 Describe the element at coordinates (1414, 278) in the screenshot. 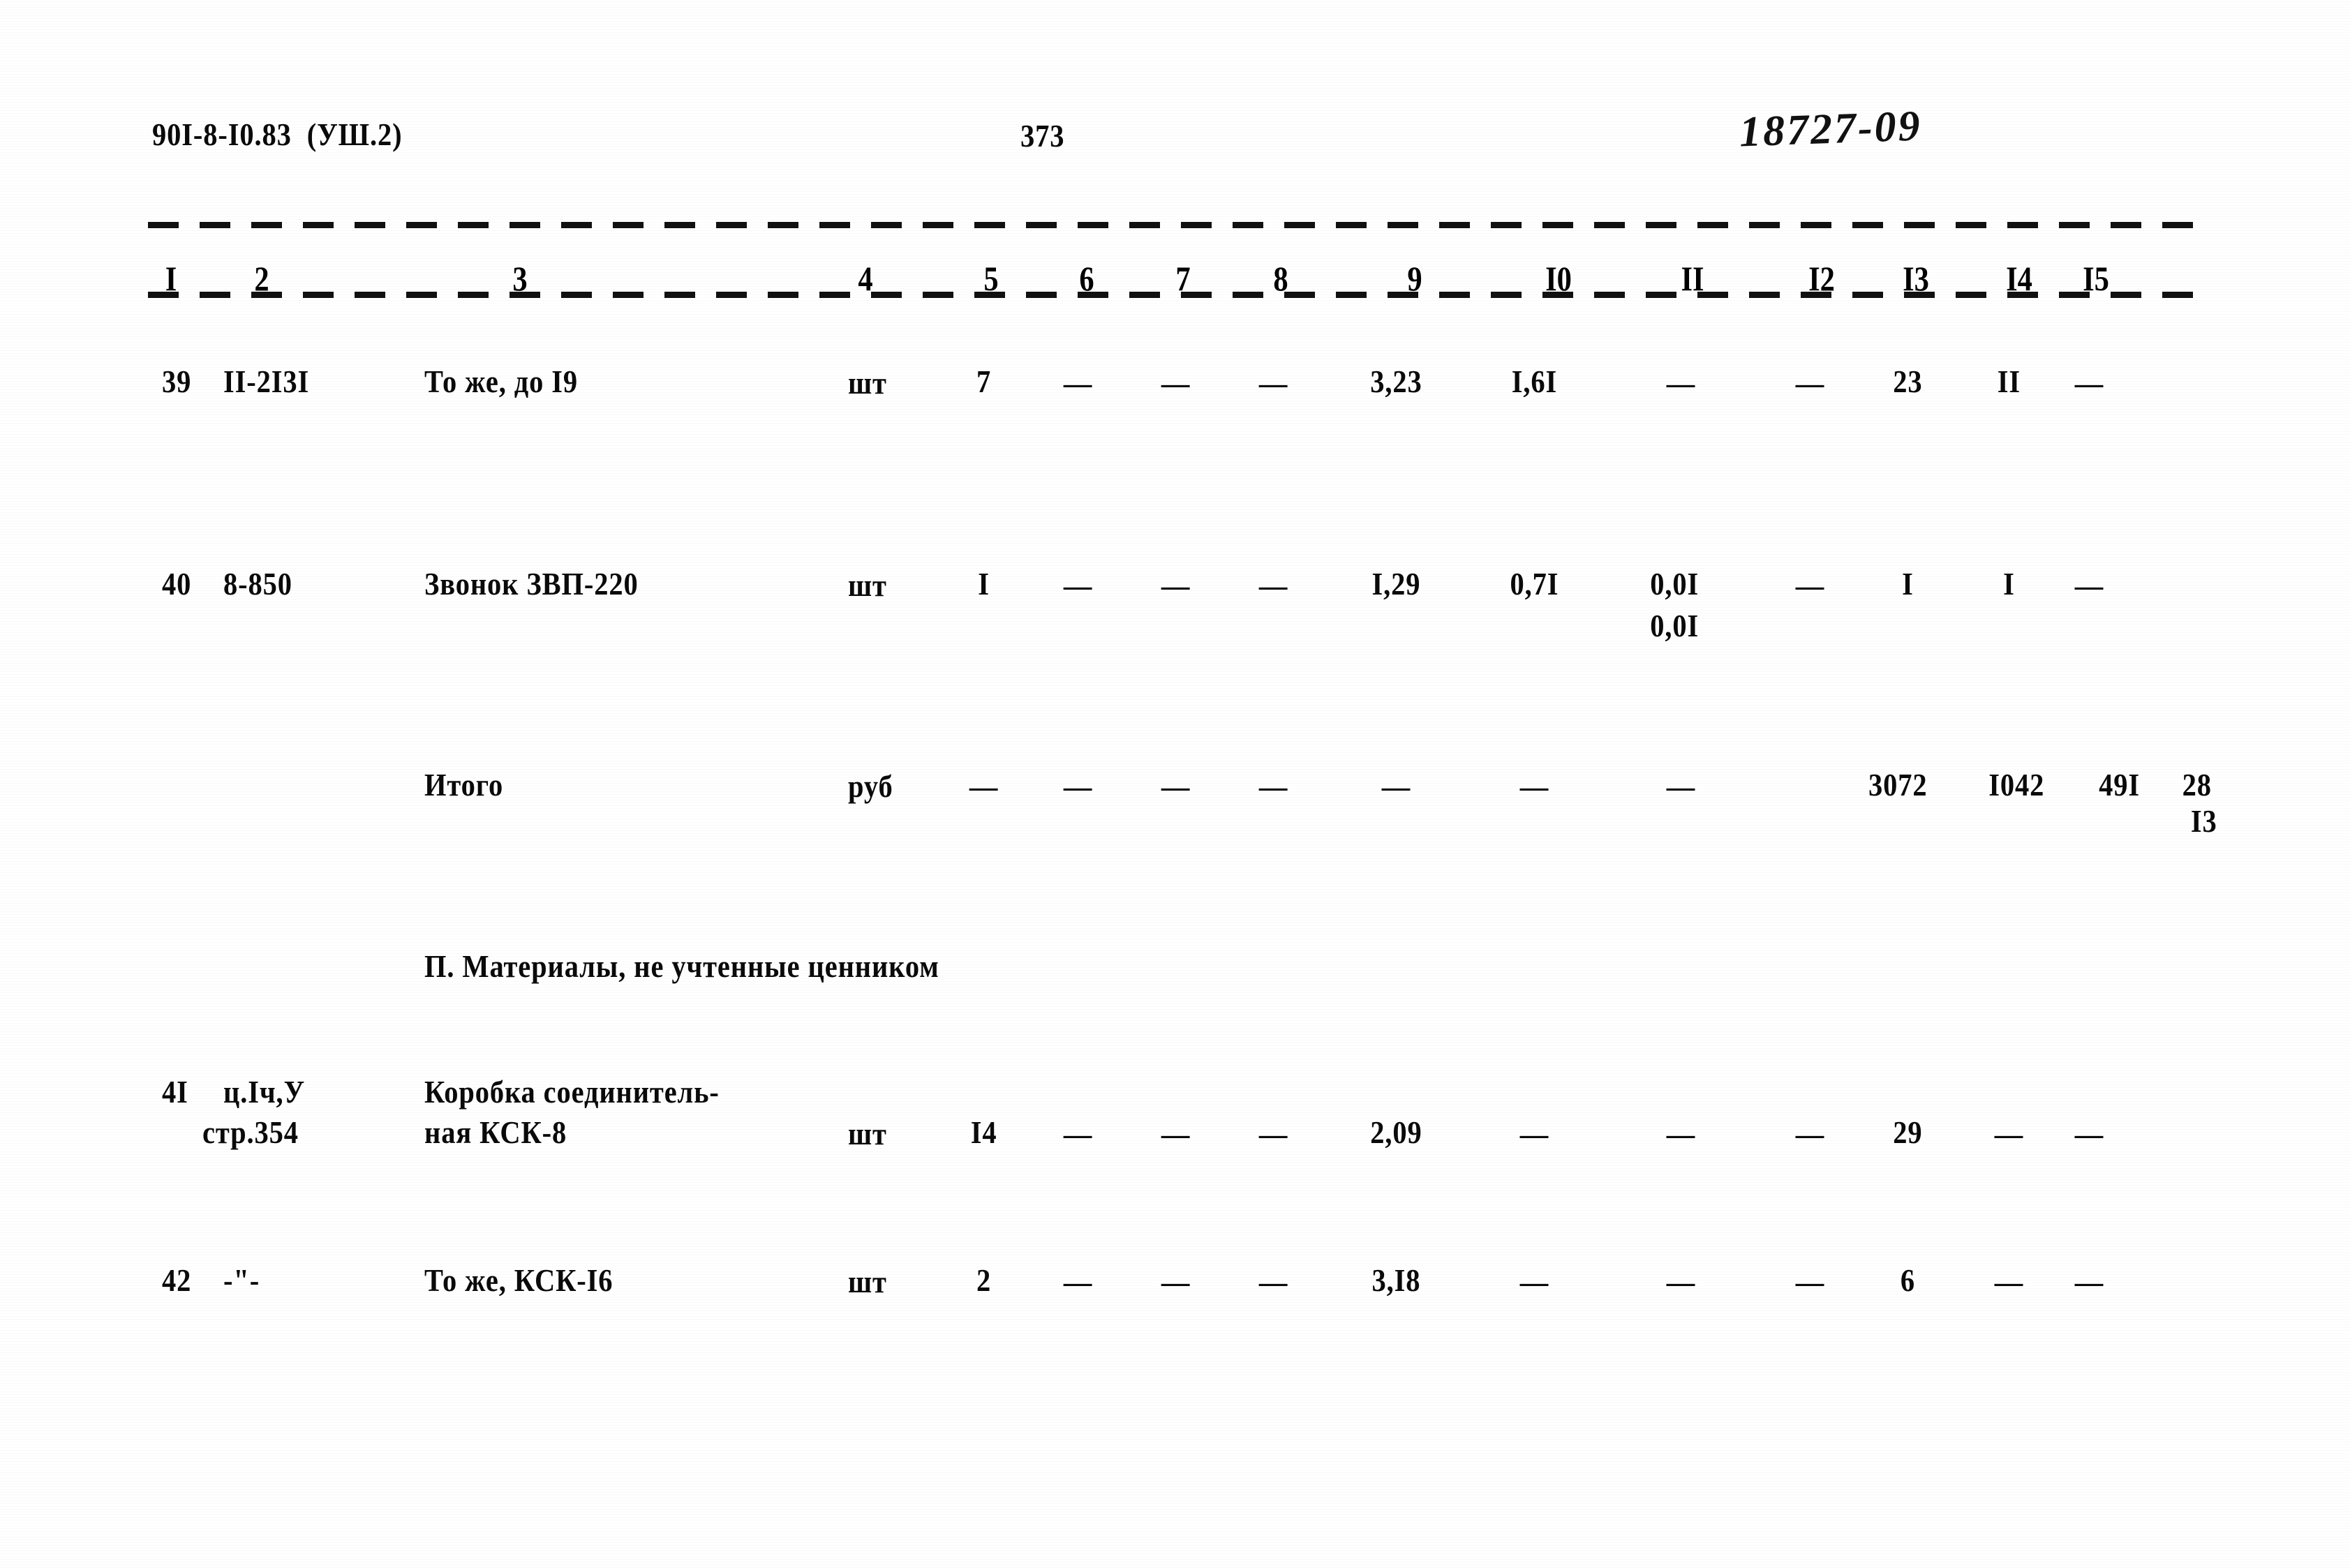

I see `column-header-9: 9` at that location.